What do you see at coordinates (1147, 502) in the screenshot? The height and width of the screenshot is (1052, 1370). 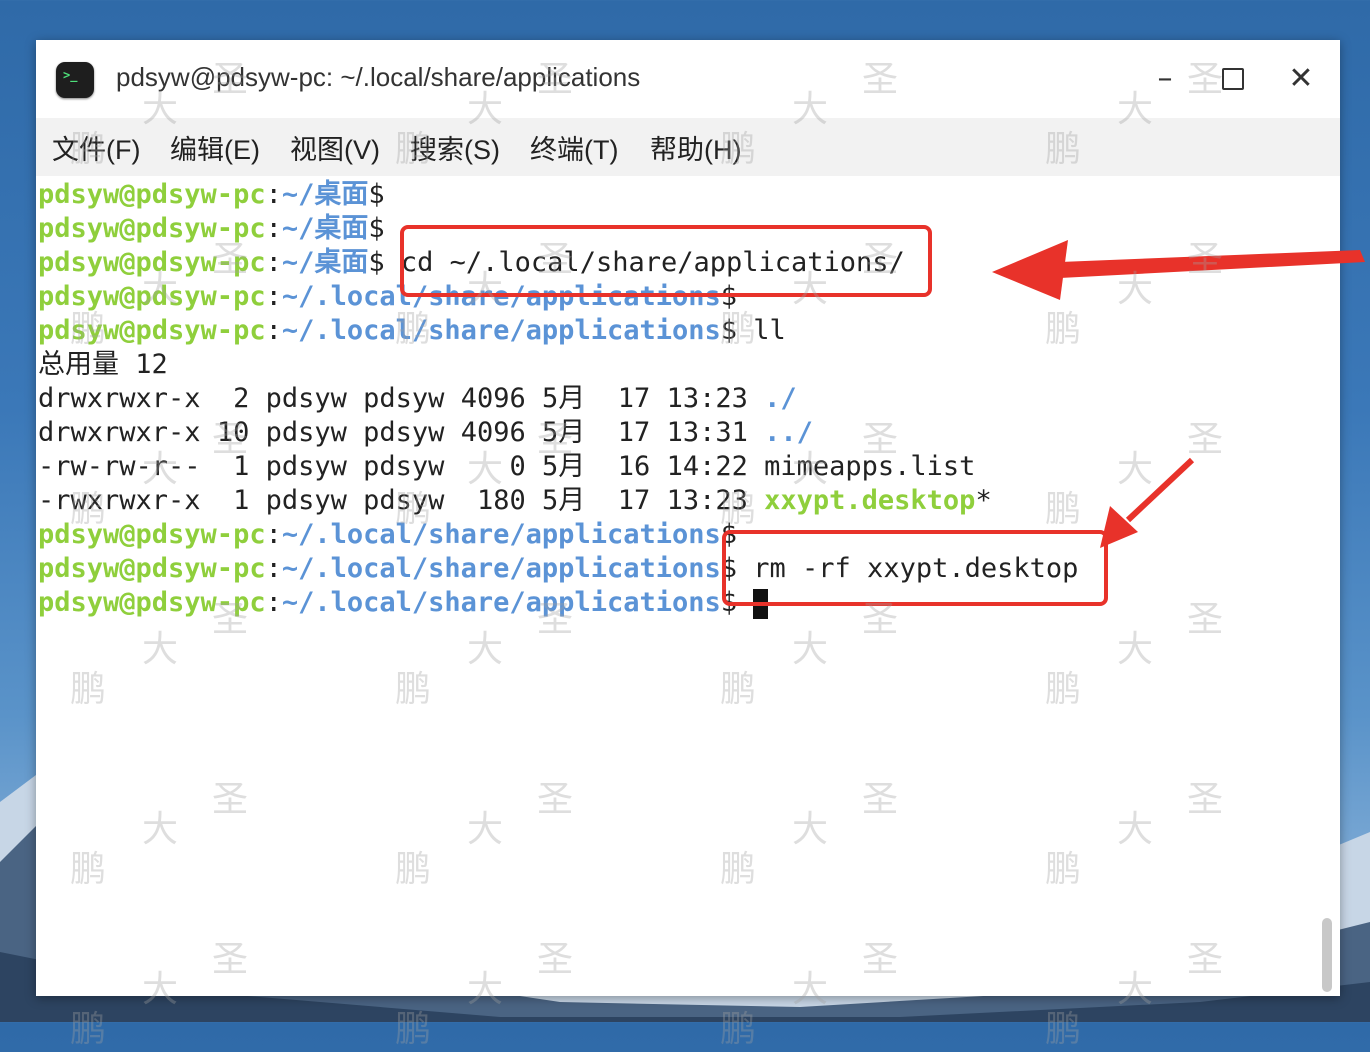 I see `arrow-to-rm-command` at bounding box center [1147, 502].